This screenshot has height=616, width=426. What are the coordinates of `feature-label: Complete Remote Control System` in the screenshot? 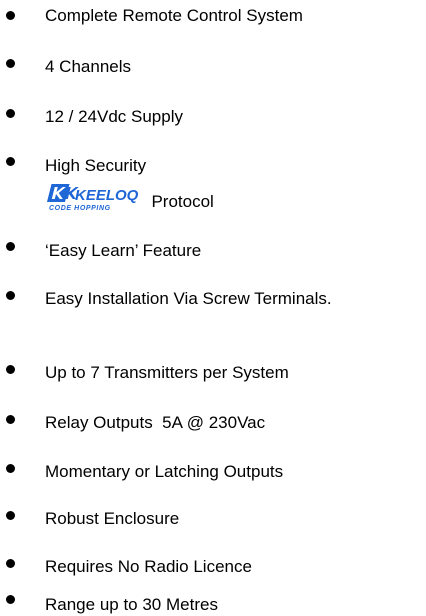 It's located at (174, 15).